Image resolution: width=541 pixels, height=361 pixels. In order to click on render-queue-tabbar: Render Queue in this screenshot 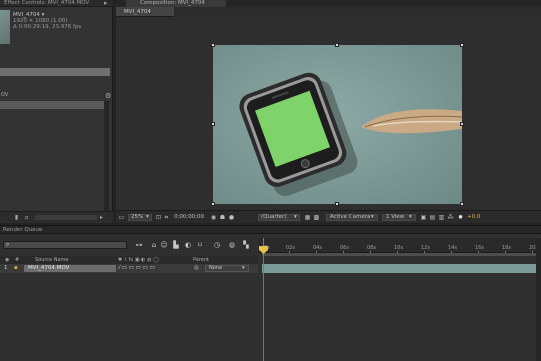, I will do `click(270, 229)`.